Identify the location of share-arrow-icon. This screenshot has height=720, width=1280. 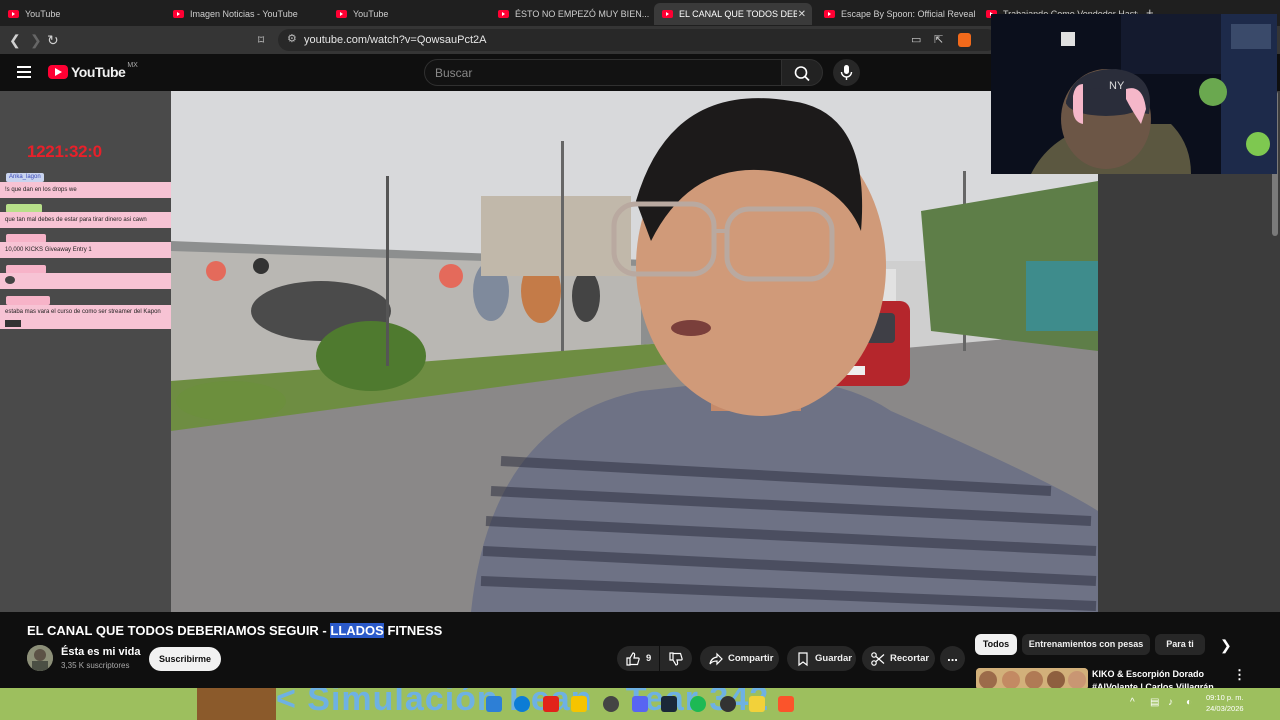
(716, 658).